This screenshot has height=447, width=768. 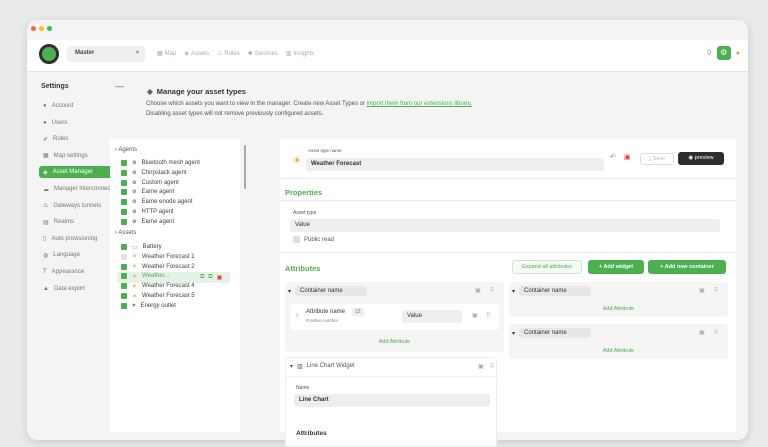 What do you see at coordinates (158, 221) in the screenshot?
I see `tree-item-label: Earne agent` at bounding box center [158, 221].